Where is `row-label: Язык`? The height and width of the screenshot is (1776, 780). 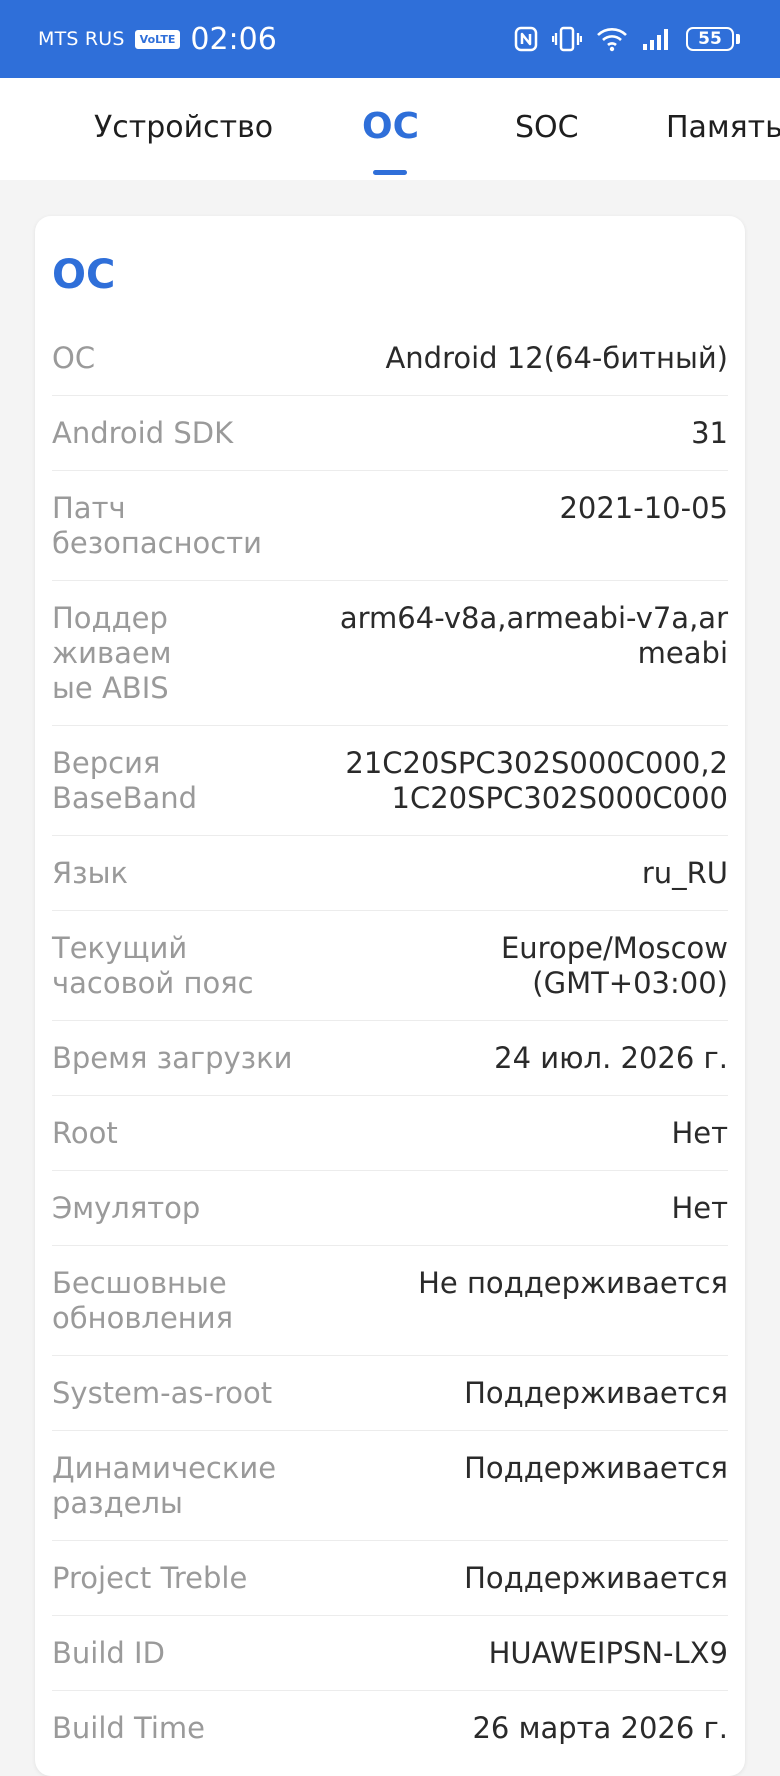
row-label: Язык is located at coordinates (90, 873).